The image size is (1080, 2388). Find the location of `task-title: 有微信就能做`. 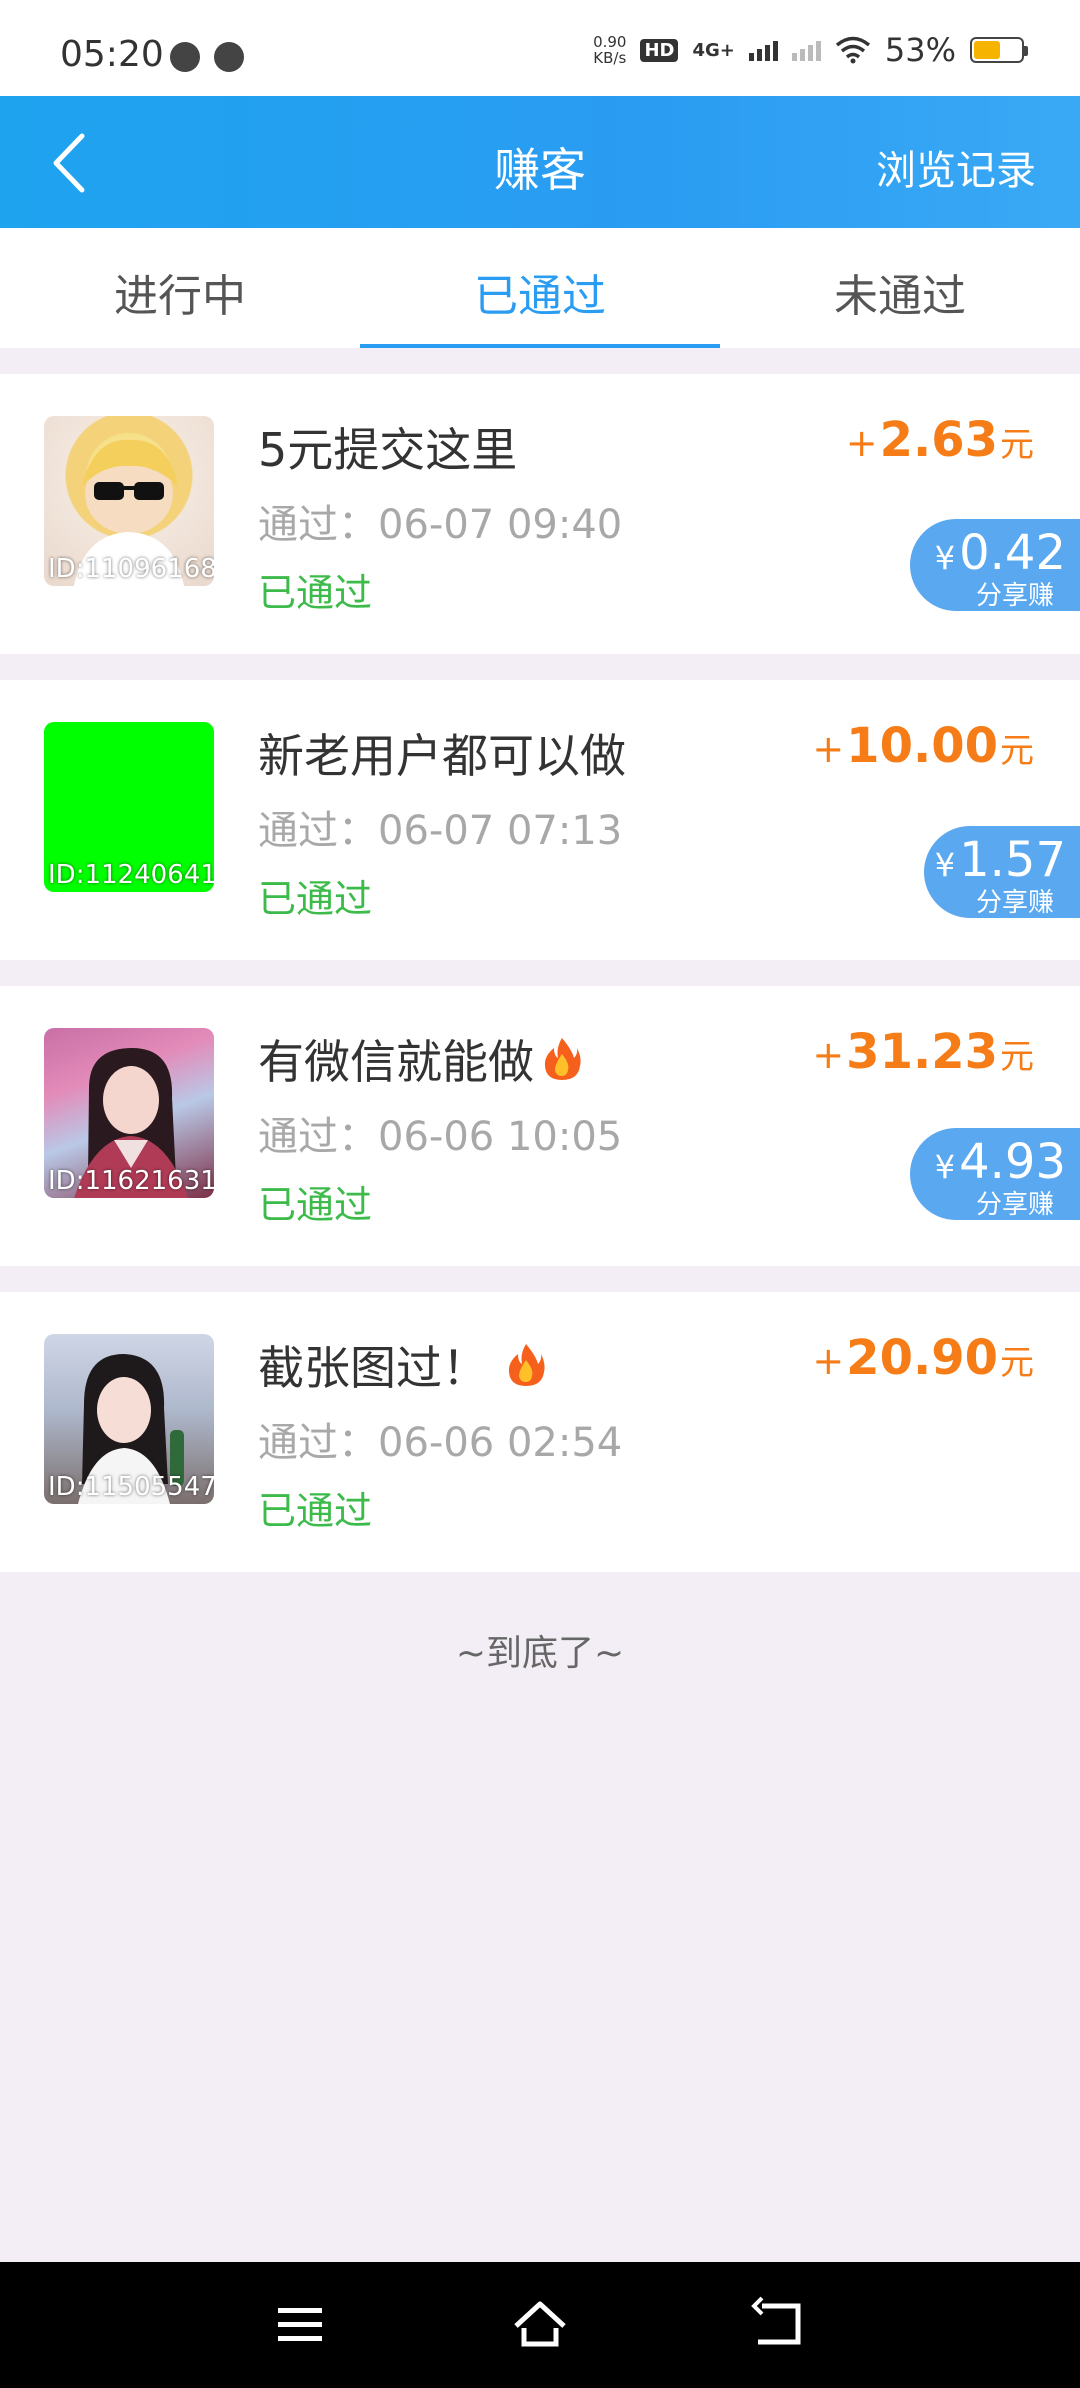

task-title: 有微信就能做 is located at coordinates (420, 1059).